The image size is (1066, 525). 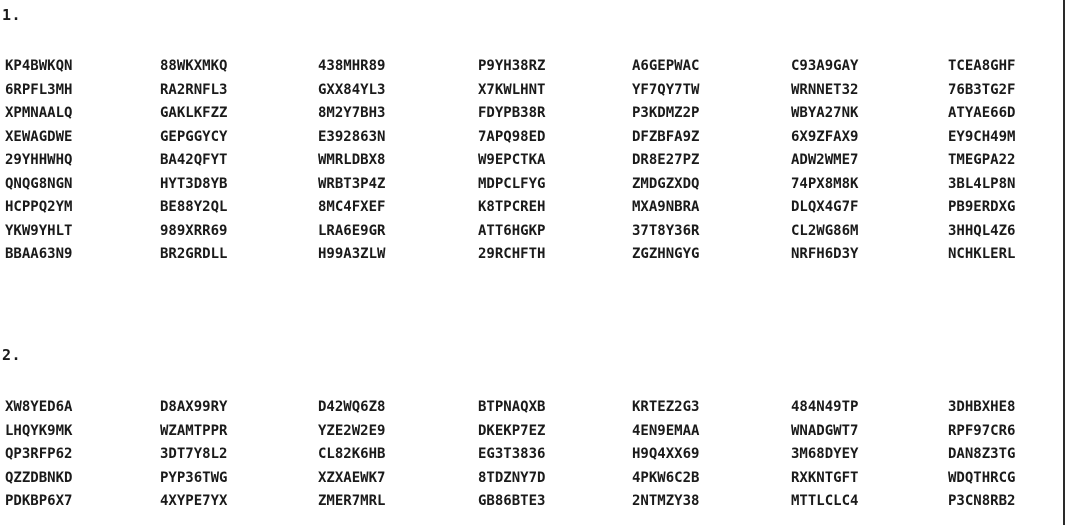 What do you see at coordinates (194, 430) in the screenshot?
I see `code-cell: WZAMTPPR` at bounding box center [194, 430].